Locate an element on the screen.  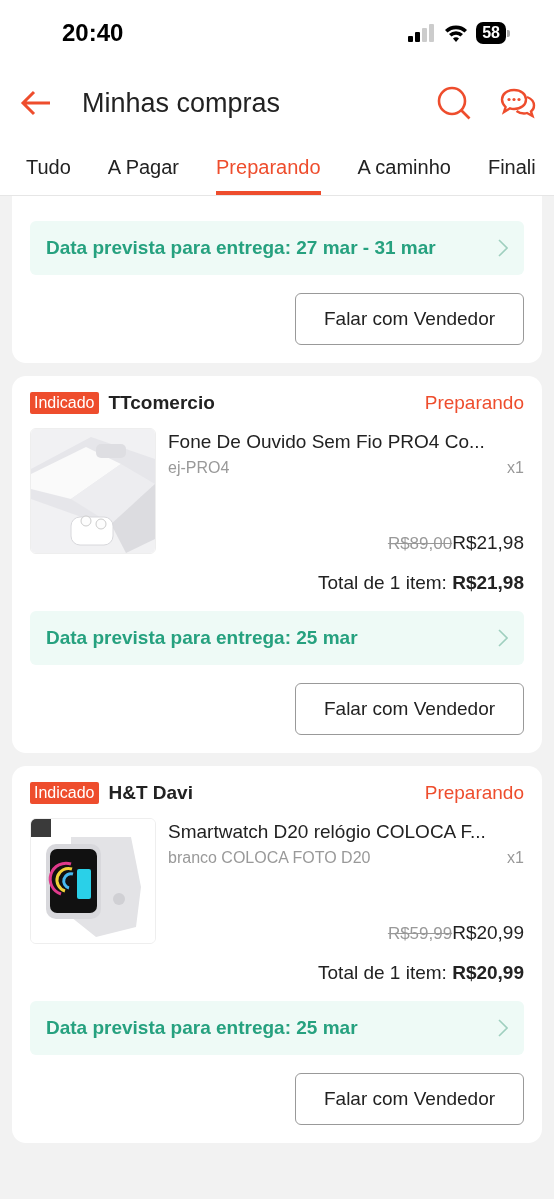
back-arrow-icon is located at coordinates (36, 103).